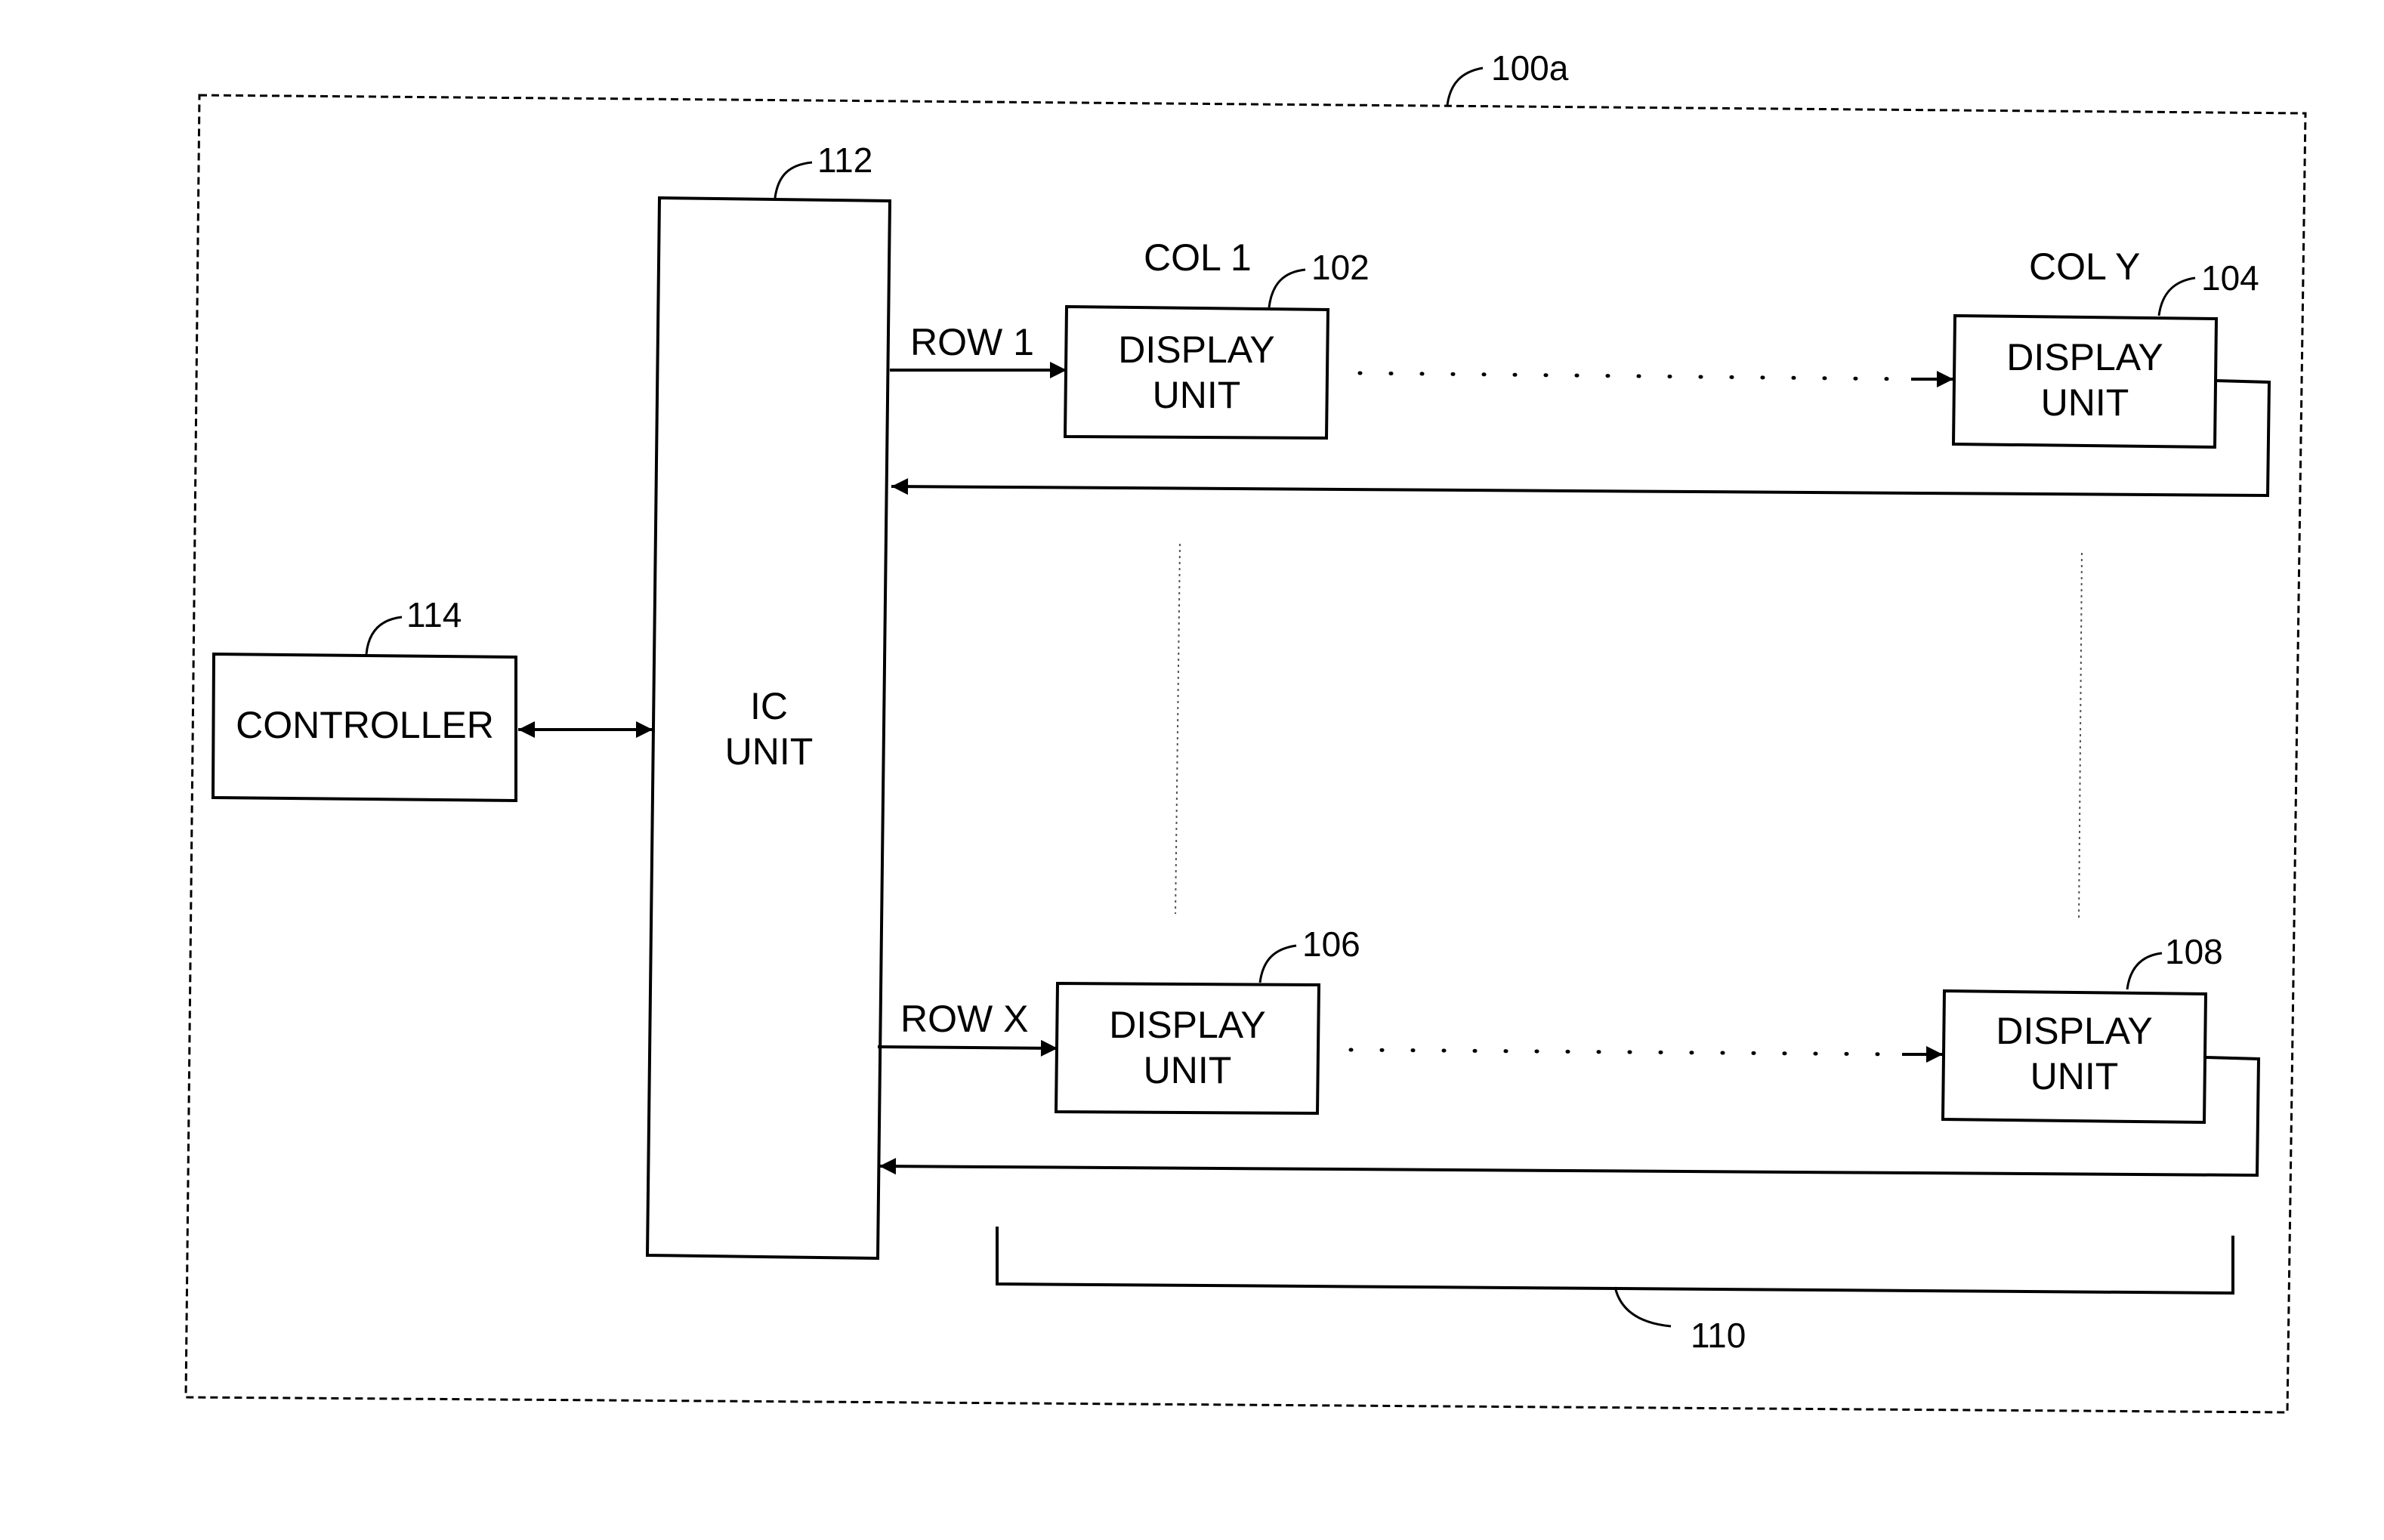 The width and height of the screenshot is (2384, 1540). Describe the element at coordinates (2084, 266) in the screenshot. I see `col-y-label: COL Y` at that location.